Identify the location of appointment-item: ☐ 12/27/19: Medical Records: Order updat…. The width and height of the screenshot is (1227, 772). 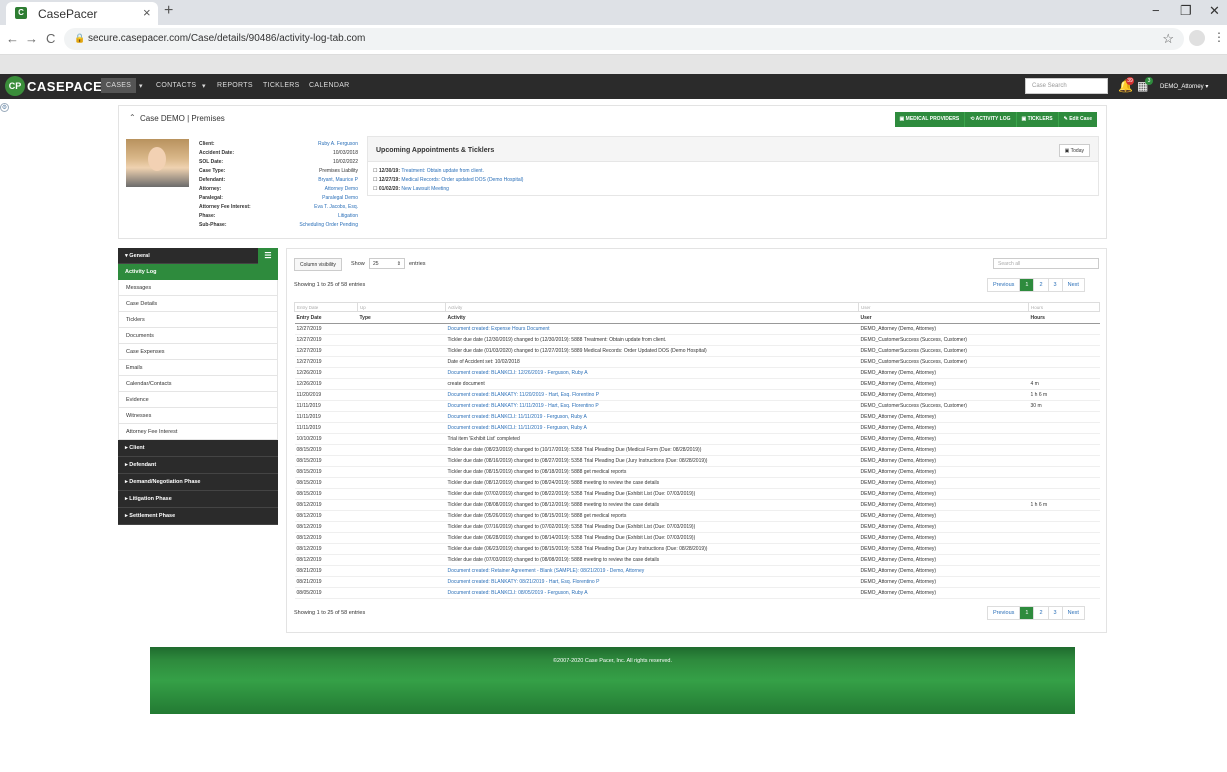
(448, 180).